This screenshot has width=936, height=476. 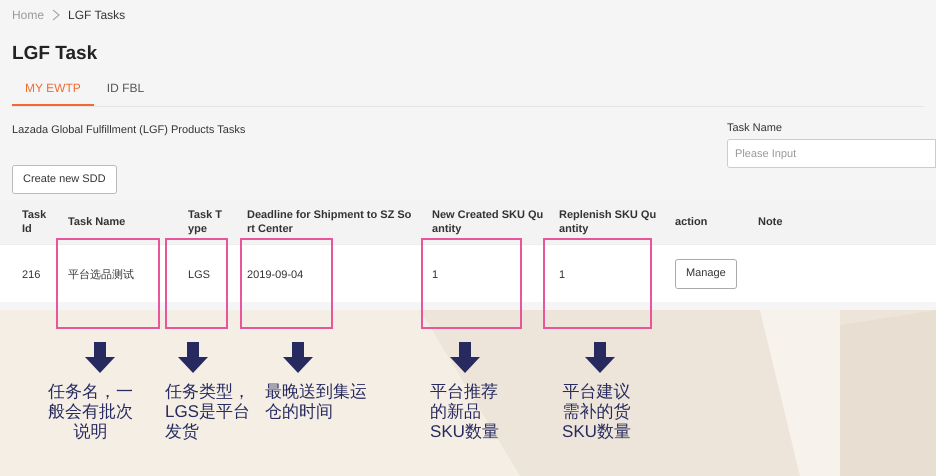 I want to click on column-header: New Created SKU Qu antity, so click(x=488, y=222).